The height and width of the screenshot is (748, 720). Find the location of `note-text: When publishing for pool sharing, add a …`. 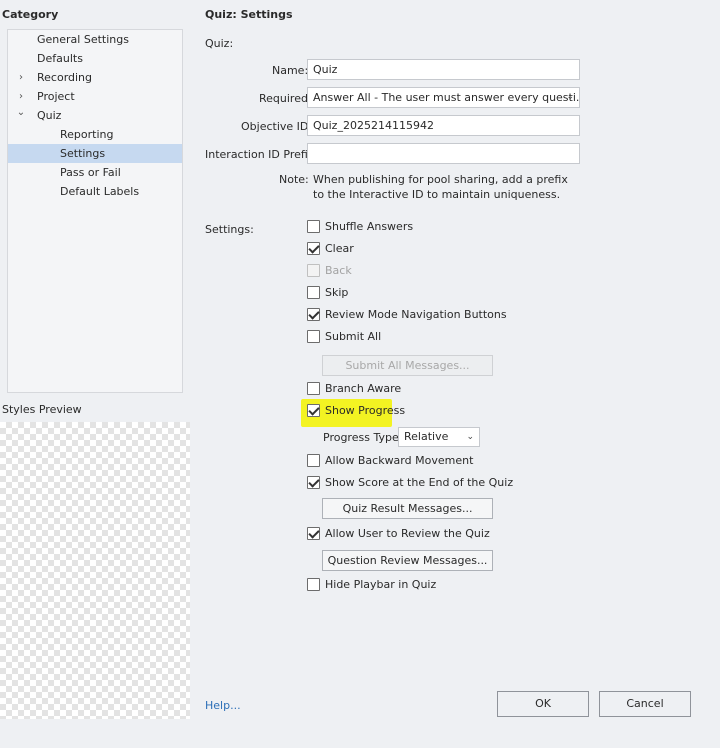

note-text: When publishing for pool sharing, add a … is located at coordinates (440, 187).